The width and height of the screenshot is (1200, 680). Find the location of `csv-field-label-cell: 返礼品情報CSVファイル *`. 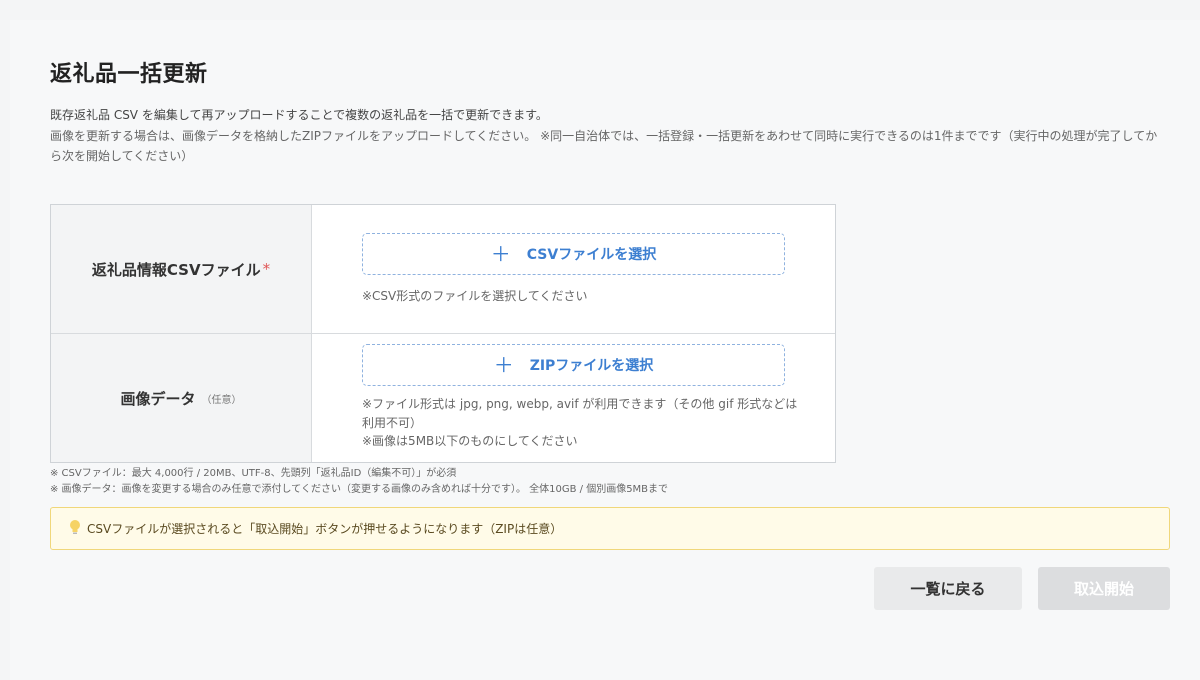

csv-field-label-cell: 返礼品情報CSVファイル * is located at coordinates (181, 269).